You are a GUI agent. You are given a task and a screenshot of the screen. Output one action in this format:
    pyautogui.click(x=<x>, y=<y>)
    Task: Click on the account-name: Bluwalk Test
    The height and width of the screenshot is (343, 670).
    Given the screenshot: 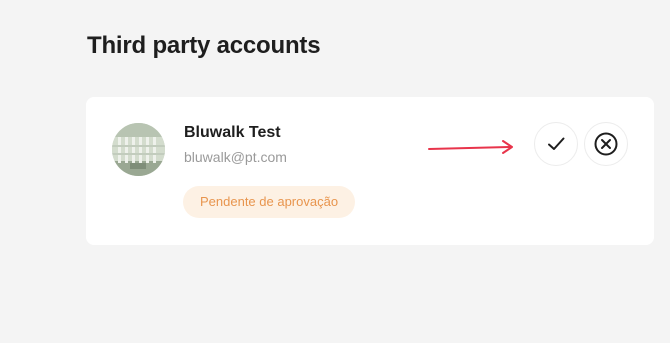 What is the action you would take?
    pyautogui.click(x=232, y=132)
    